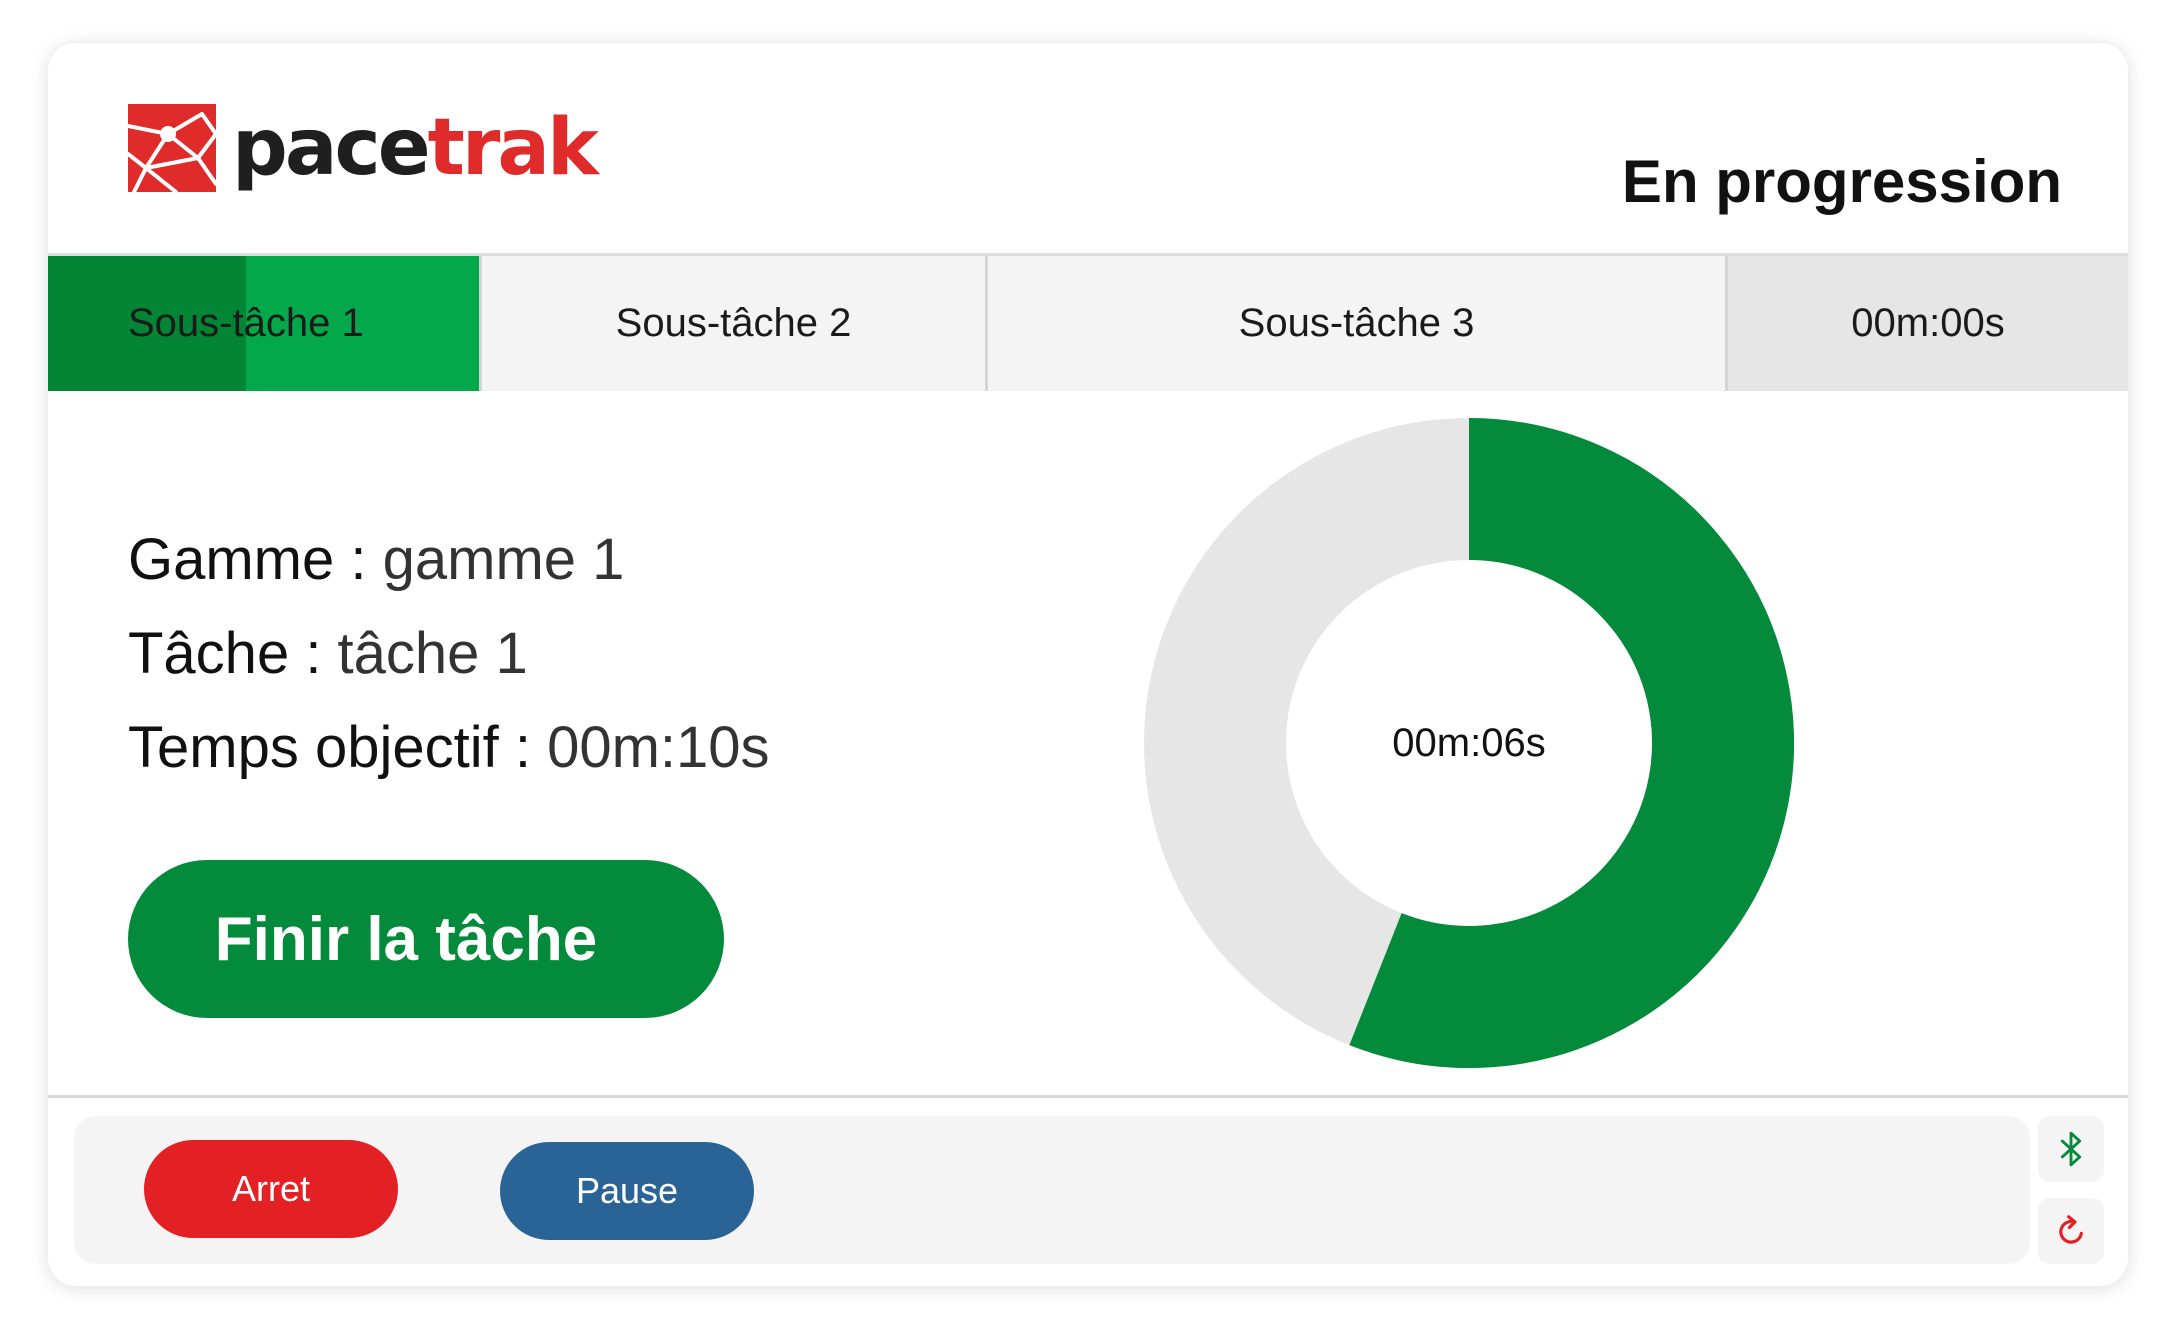 The width and height of the screenshot is (2176, 1336). I want to click on tab-subtask-3: Sous-tâche 3, so click(1358, 323).